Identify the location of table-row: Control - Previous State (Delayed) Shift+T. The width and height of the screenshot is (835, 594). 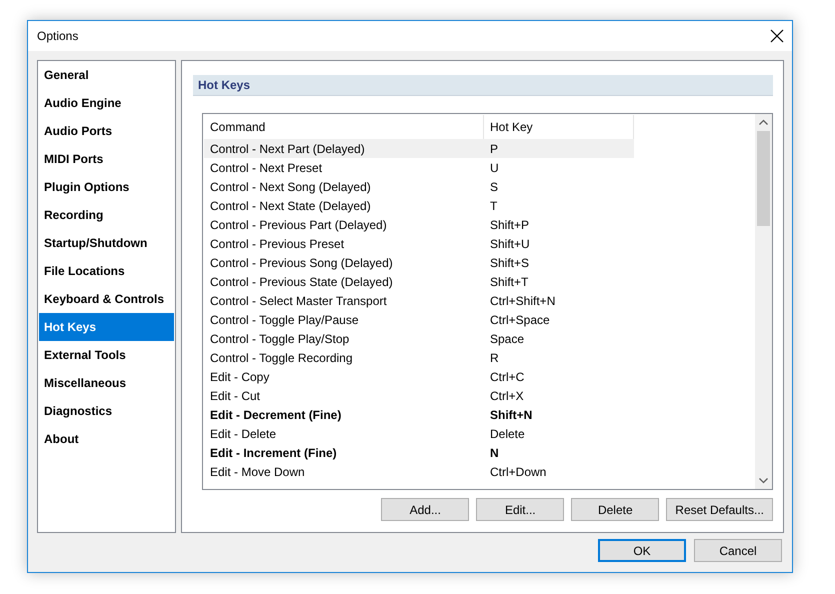
(419, 281).